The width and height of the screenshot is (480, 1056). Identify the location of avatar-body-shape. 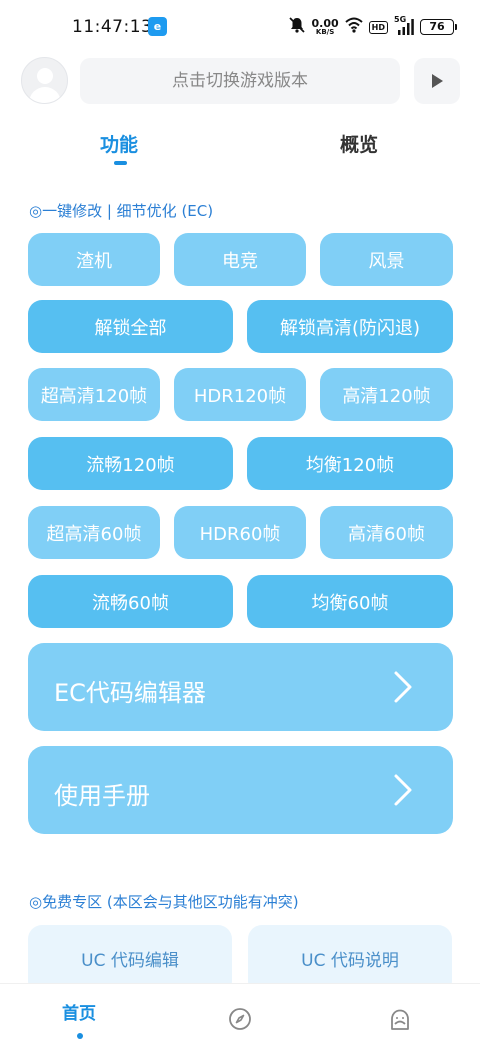
(45, 95).